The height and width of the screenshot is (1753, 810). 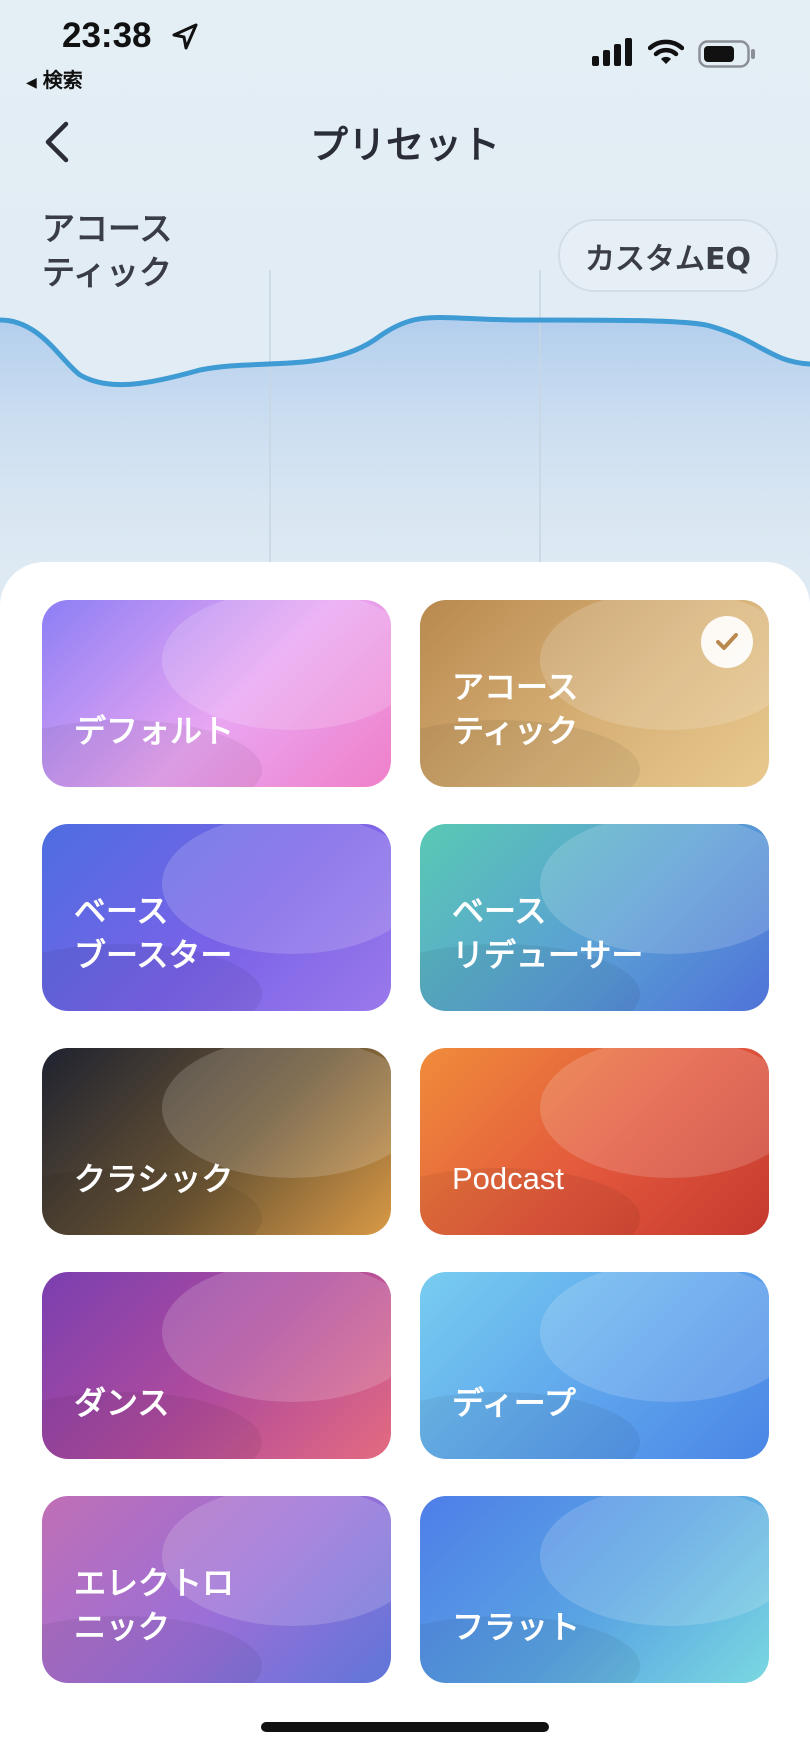 I want to click on preset-card-2: アコース ティック, so click(x=594, y=693).